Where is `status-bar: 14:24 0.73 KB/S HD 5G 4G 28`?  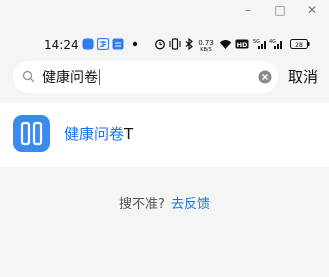
status-bar: 14:24 0.73 KB/S HD 5G 4G 28 is located at coordinates (164, 45).